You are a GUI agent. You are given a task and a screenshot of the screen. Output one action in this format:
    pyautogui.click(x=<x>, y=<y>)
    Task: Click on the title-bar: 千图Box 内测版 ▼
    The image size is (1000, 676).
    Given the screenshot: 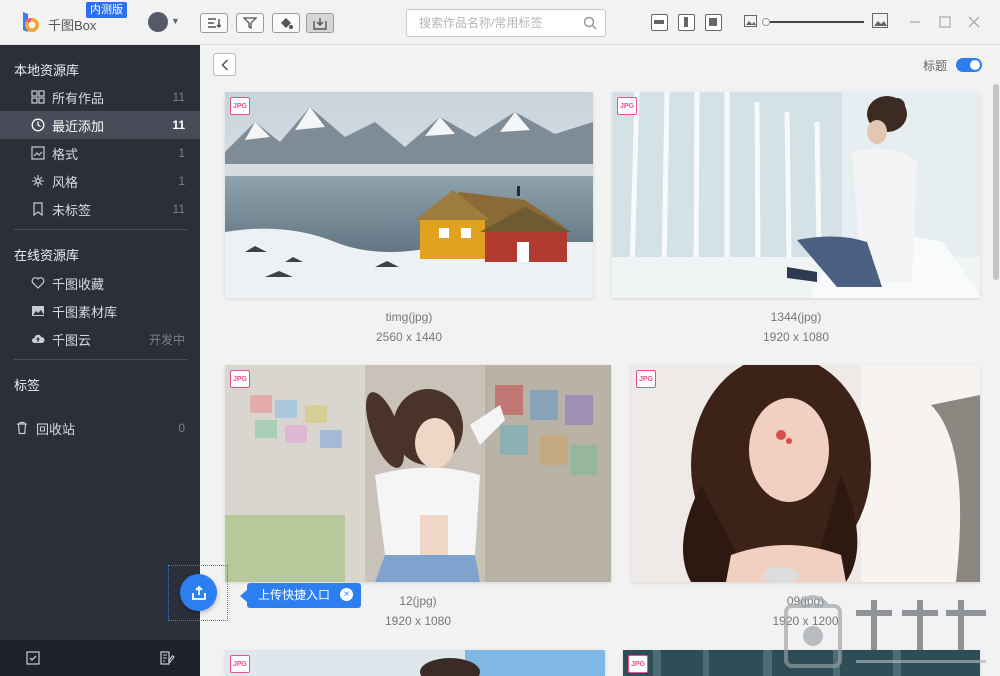 What is the action you would take?
    pyautogui.click(x=500, y=22)
    